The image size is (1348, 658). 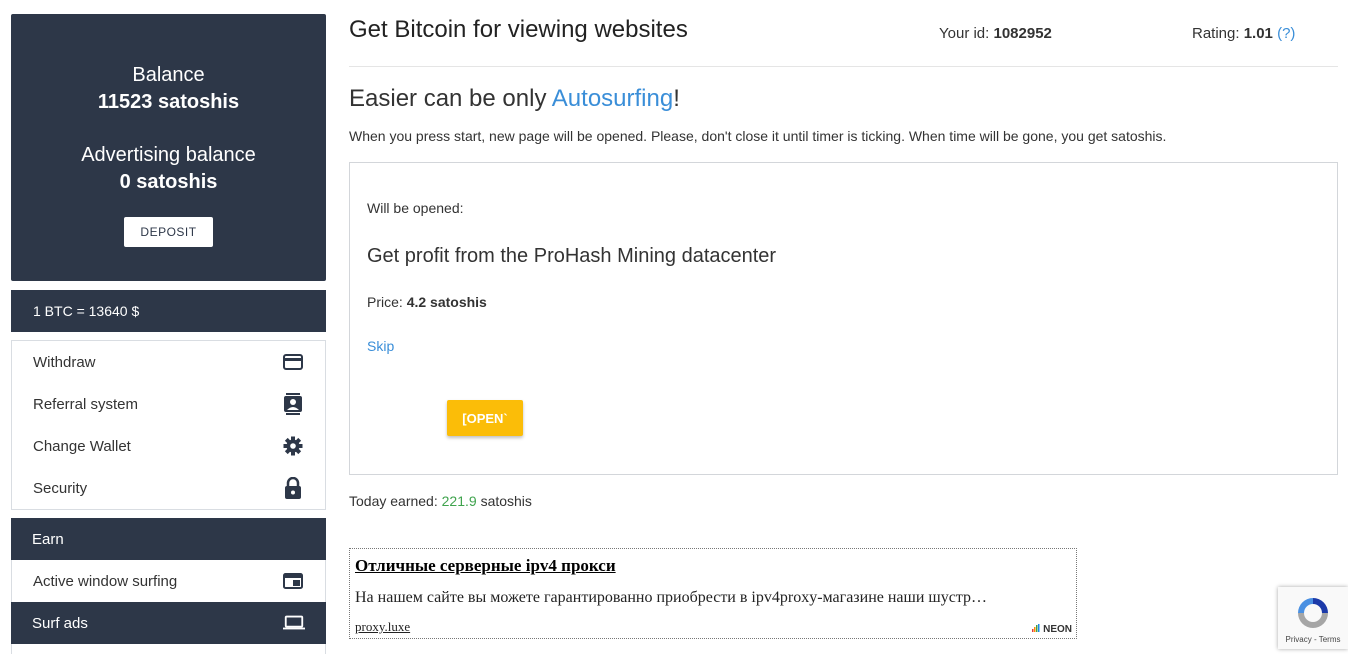 What do you see at coordinates (485, 566) in the screenshot?
I see `ad-title: Отличные серверные ipv4 прокси` at bounding box center [485, 566].